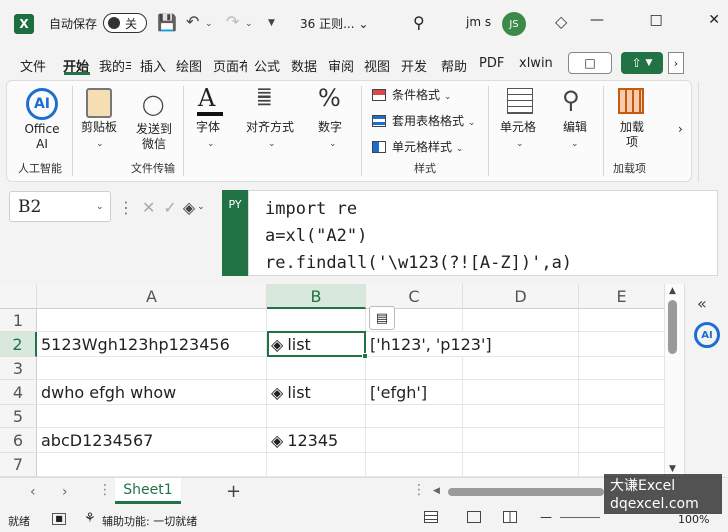 The height and width of the screenshot is (532, 728). Describe the element at coordinates (42, 137) in the screenshot. I see `office-ai-button: Office AI` at that location.